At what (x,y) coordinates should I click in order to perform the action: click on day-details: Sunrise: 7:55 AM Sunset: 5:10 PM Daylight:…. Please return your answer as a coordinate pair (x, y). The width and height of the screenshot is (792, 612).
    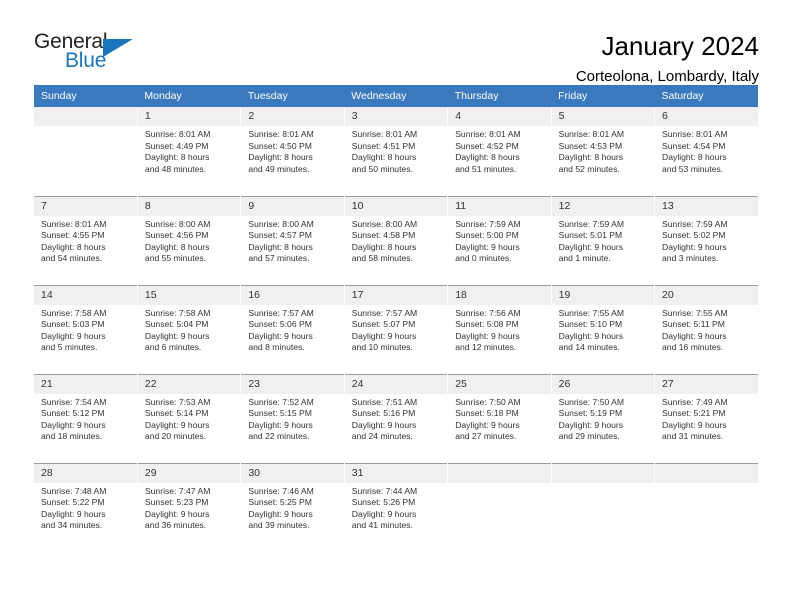
    Looking at the image, I should click on (603, 329).